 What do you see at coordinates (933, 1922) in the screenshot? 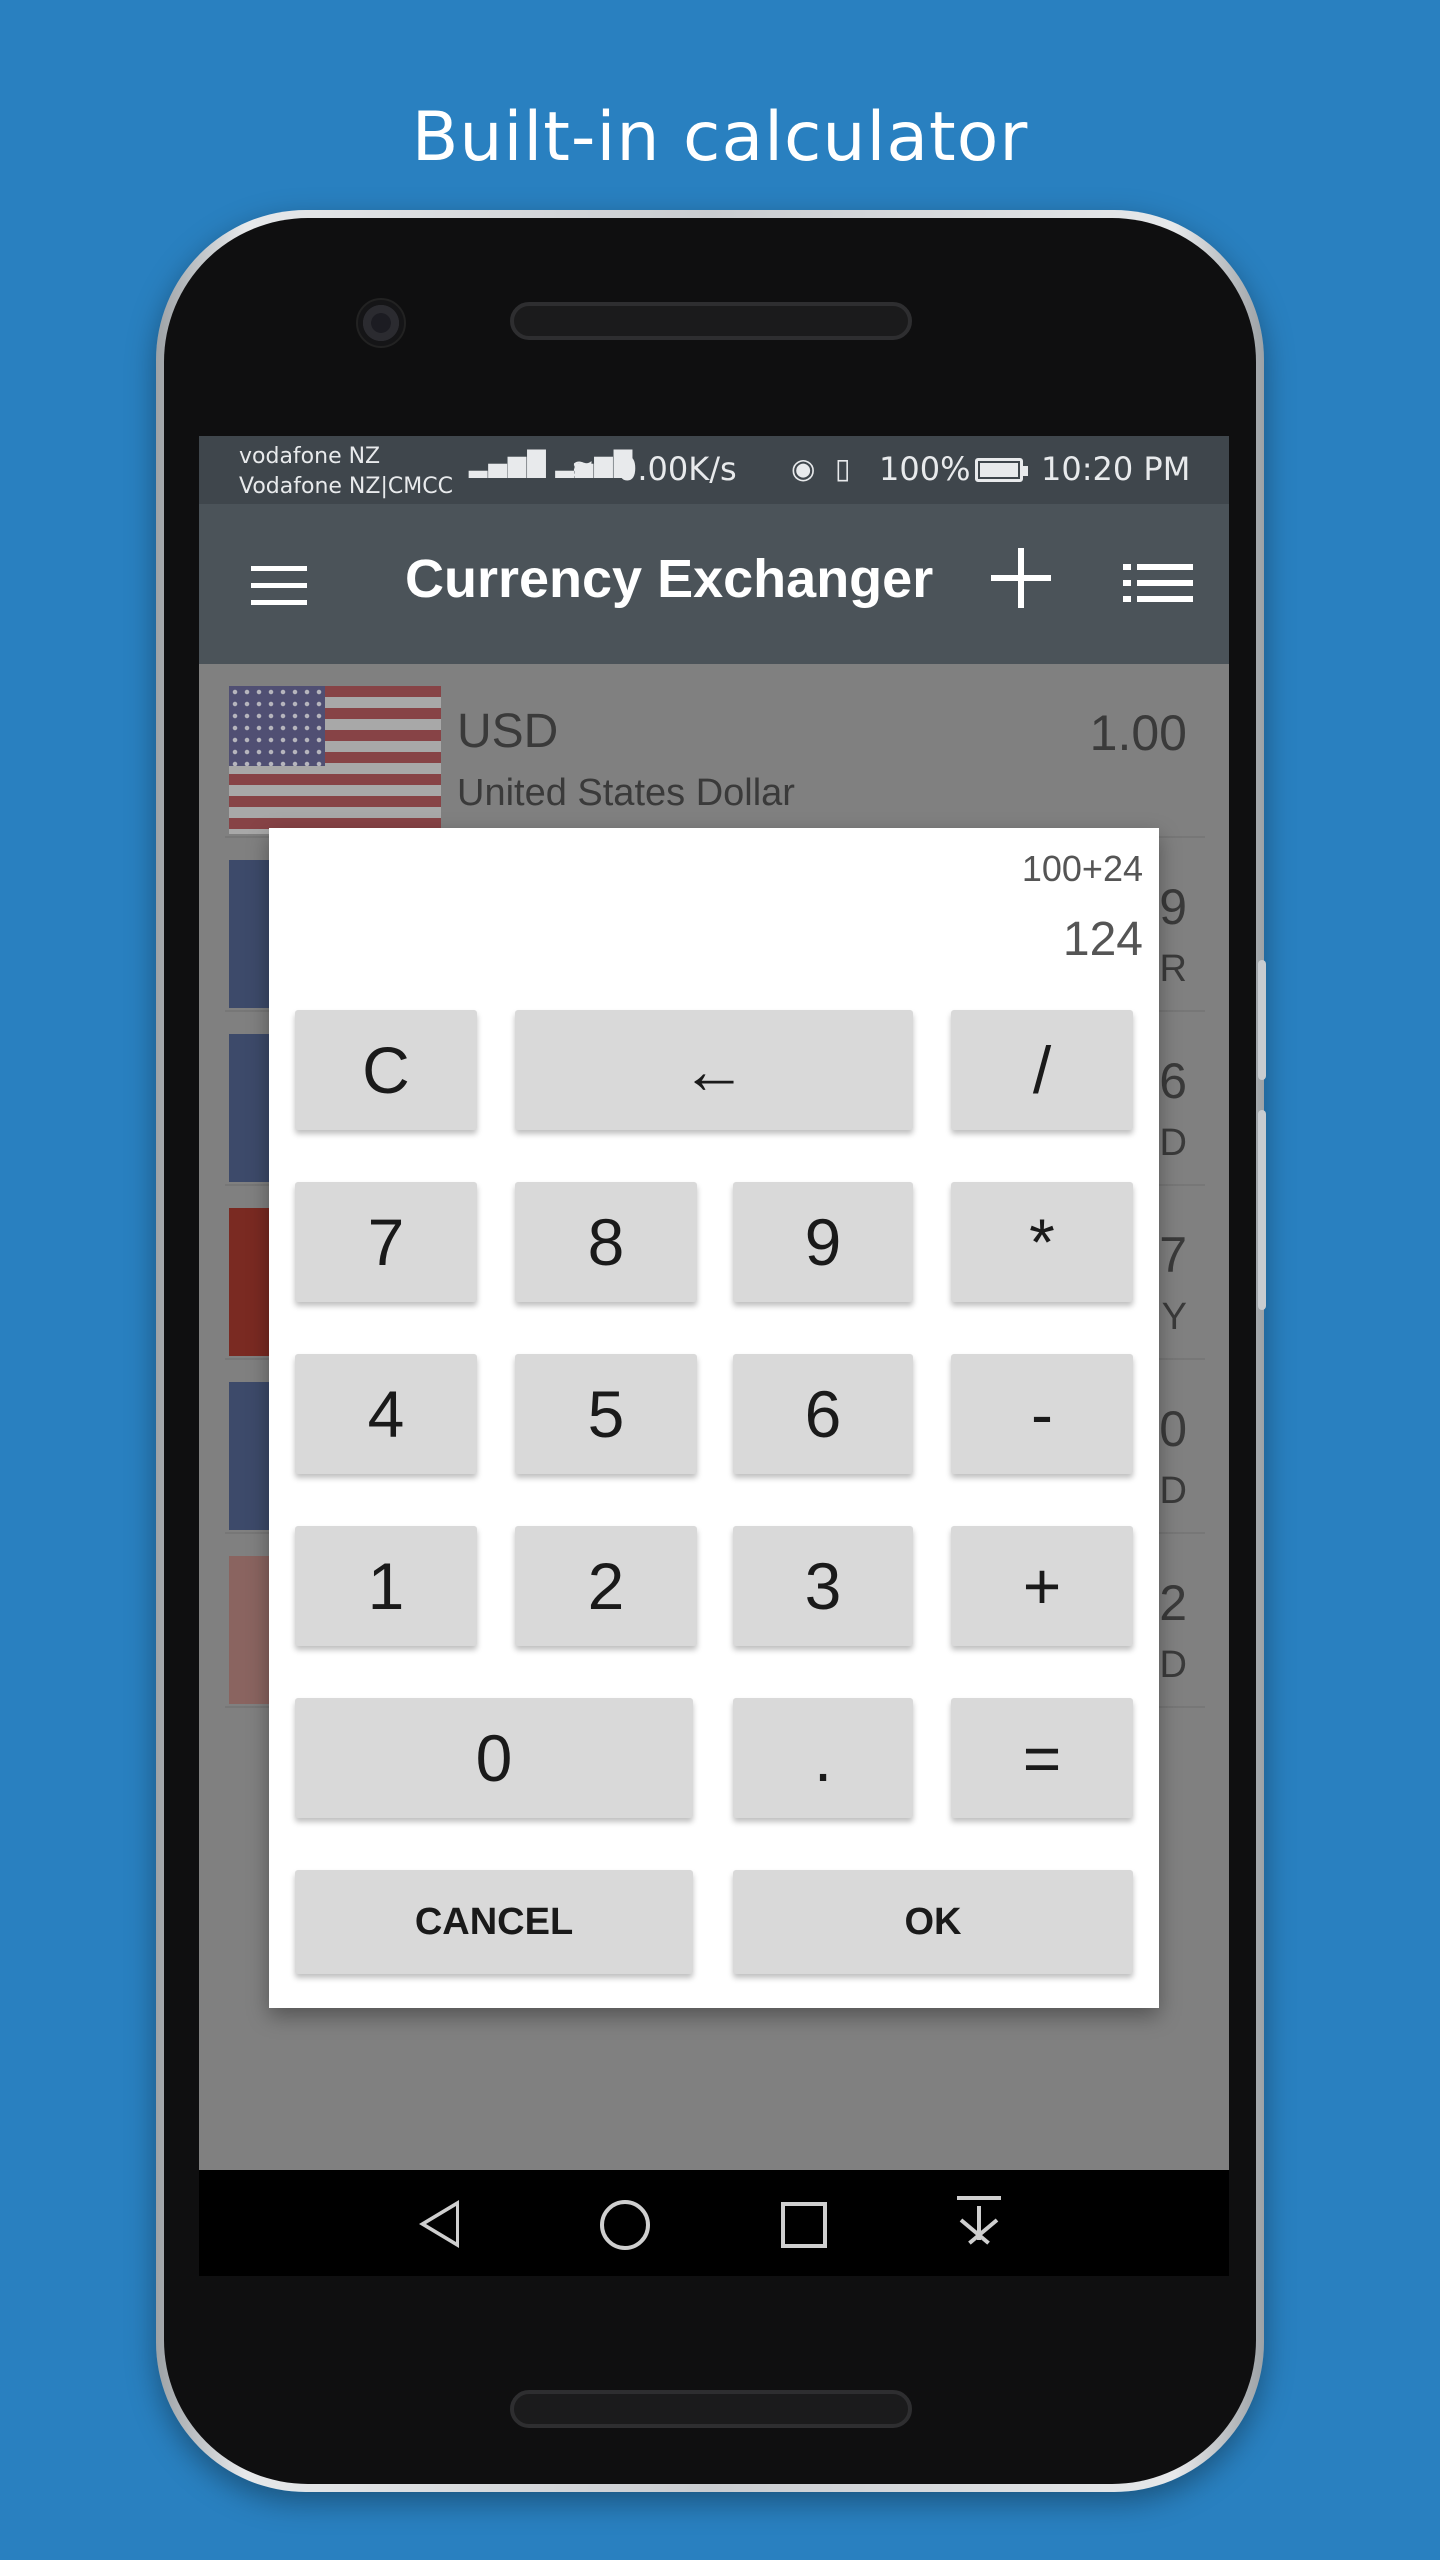
I see `ok-button: OK` at bounding box center [933, 1922].